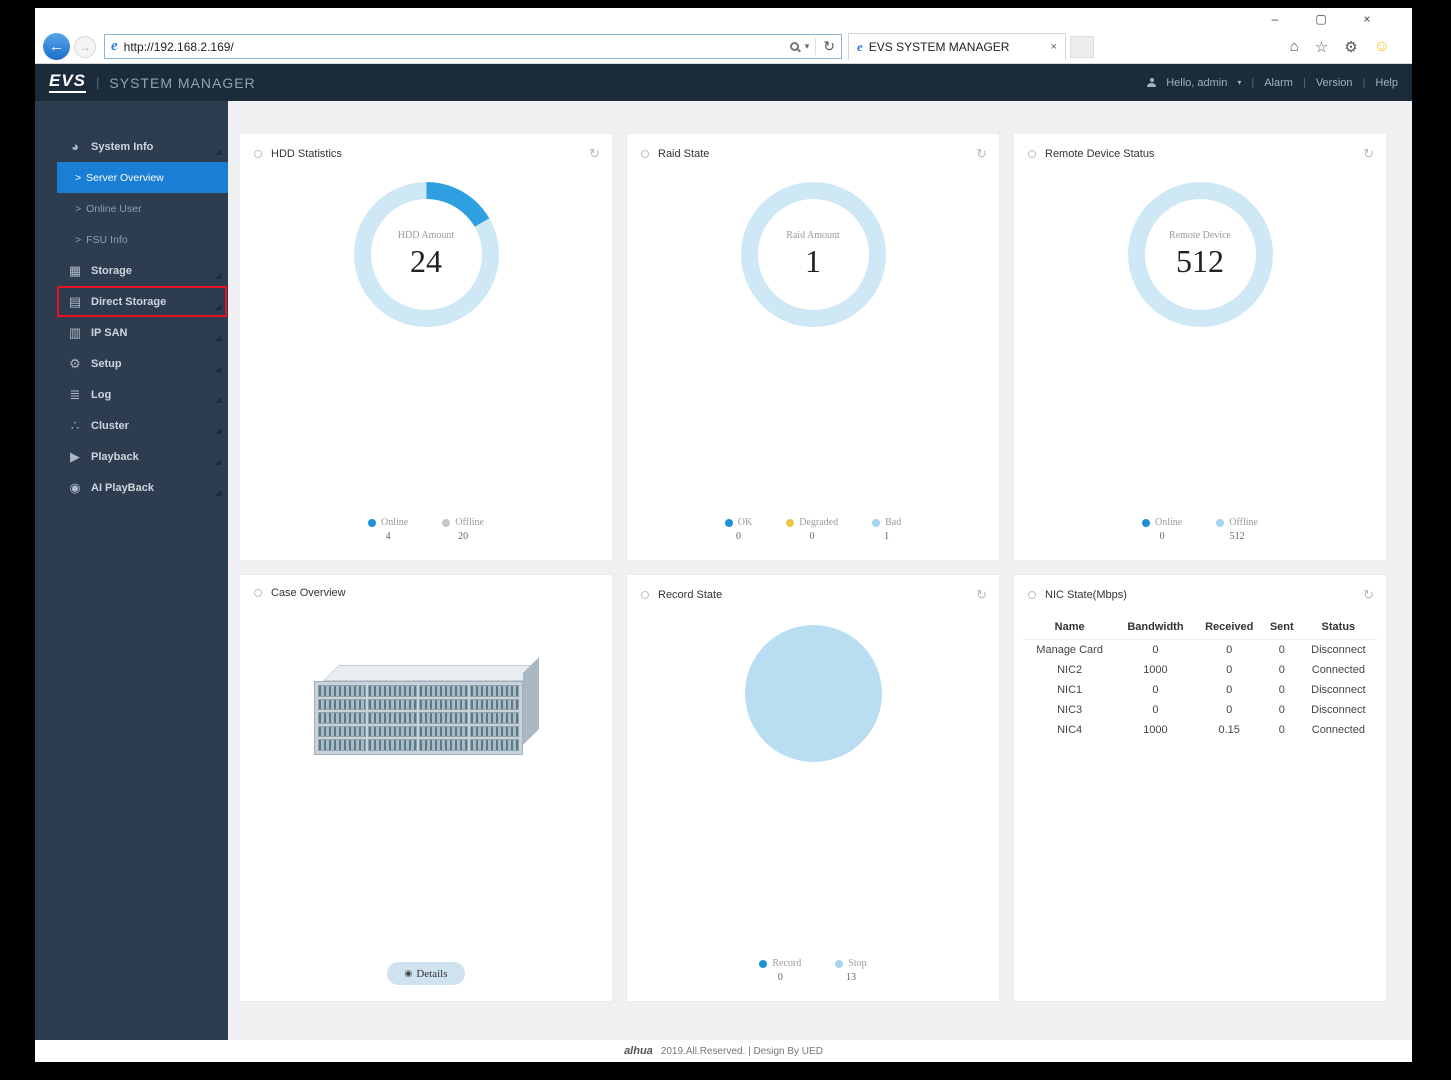  What do you see at coordinates (794, 46) in the screenshot?
I see `search-icon` at bounding box center [794, 46].